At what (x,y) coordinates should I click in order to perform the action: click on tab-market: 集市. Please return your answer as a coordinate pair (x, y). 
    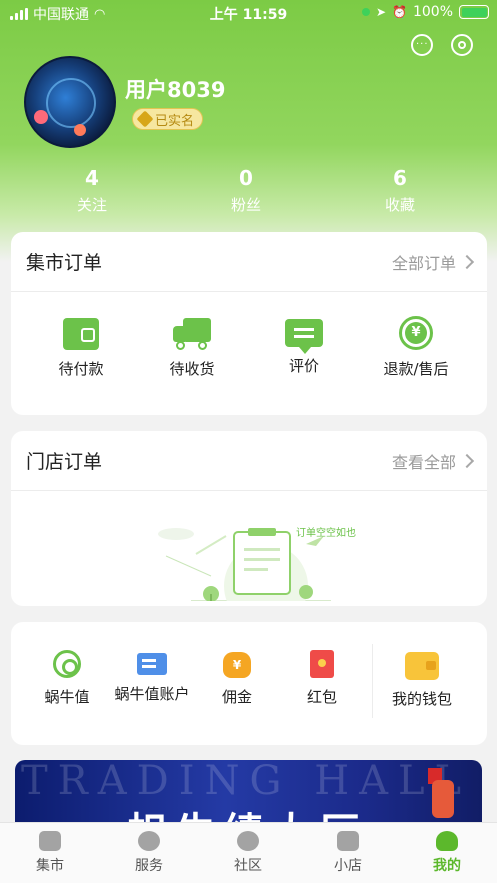
    Looking at the image, I should click on (50, 849).